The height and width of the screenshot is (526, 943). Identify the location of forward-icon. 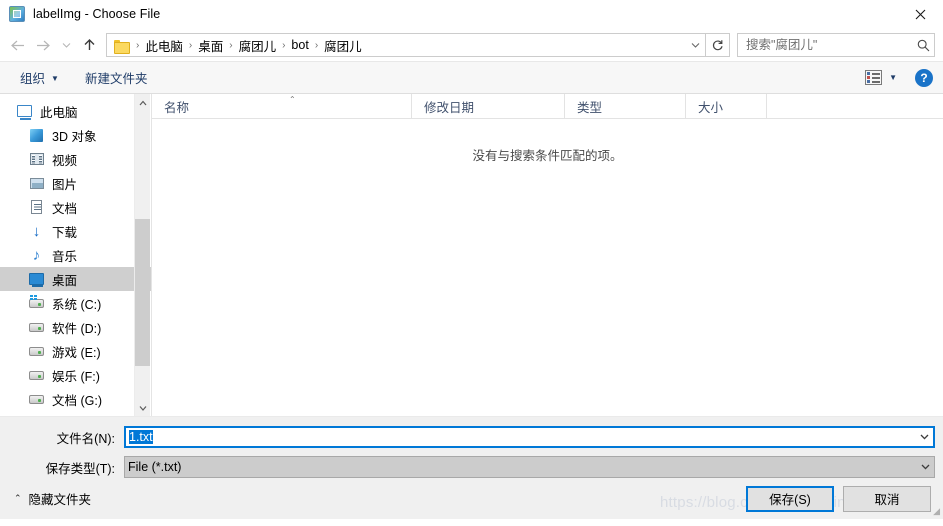
(43, 45).